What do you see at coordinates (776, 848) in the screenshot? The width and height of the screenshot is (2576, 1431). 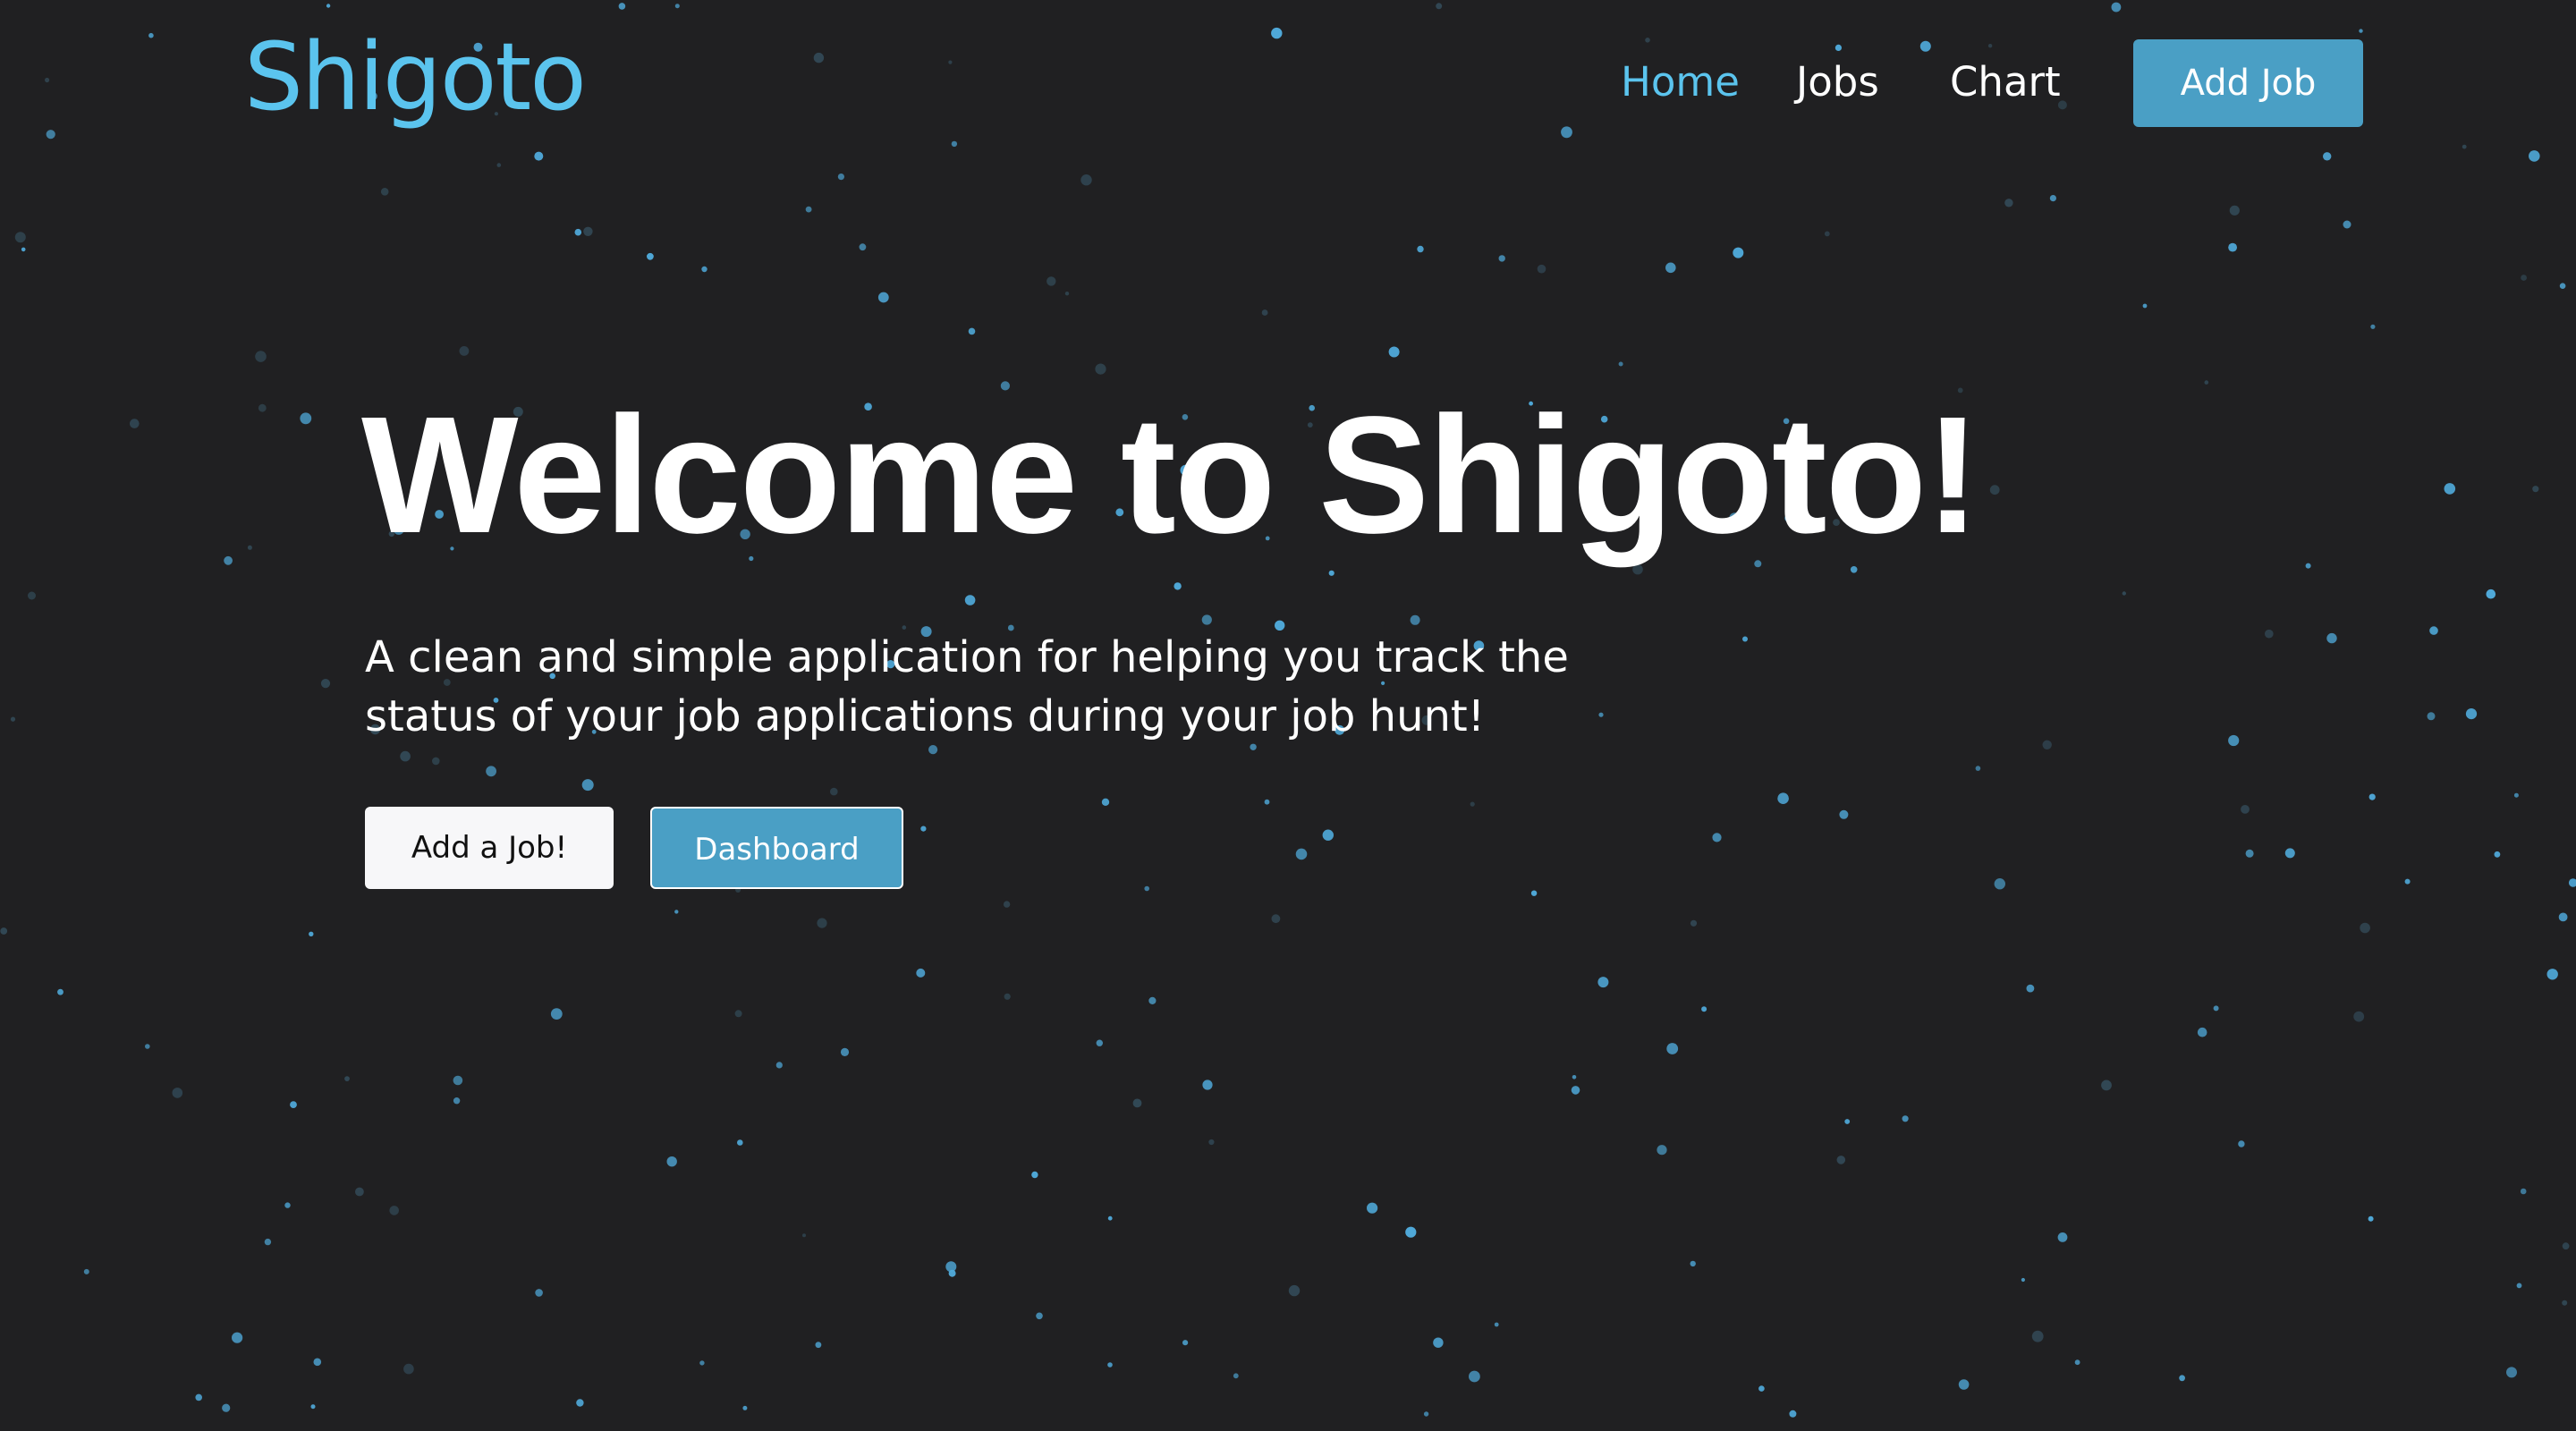 I see `dashboard-button: Dashboard` at bounding box center [776, 848].